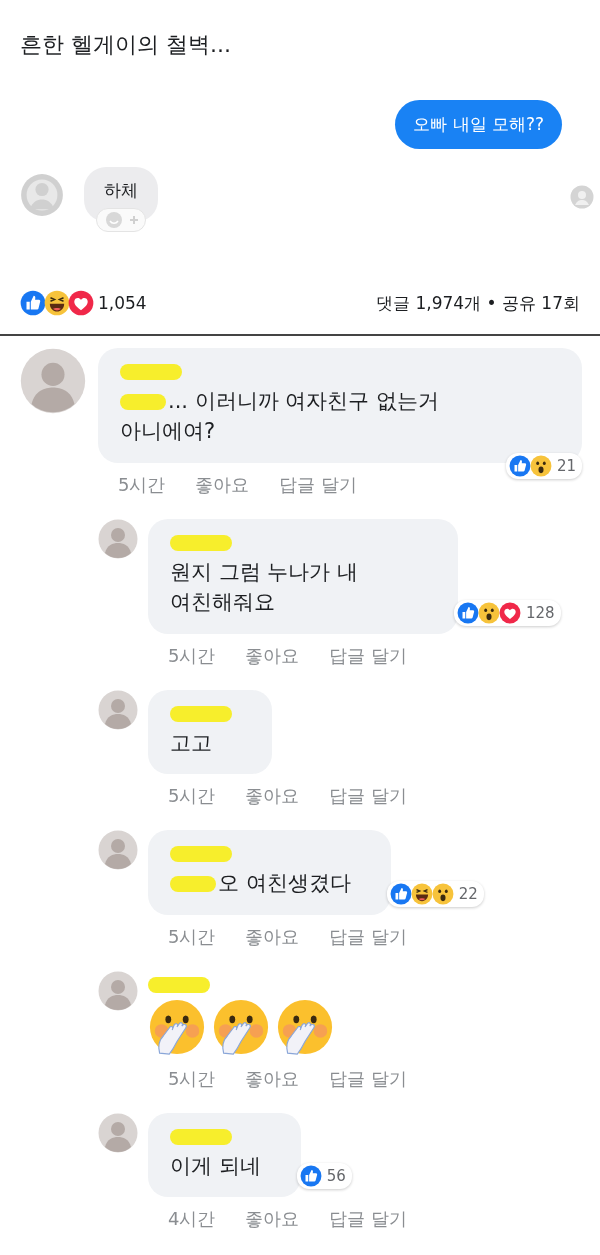 The width and height of the screenshot is (600, 1255). What do you see at coordinates (121, 220) in the screenshot?
I see `add-reaction-icon` at bounding box center [121, 220].